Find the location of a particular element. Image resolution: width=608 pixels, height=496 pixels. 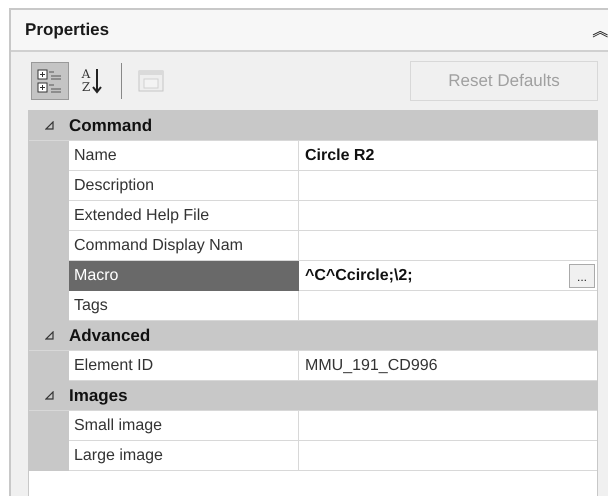

property-name-cell: Small image is located at coordinates (184, 426).